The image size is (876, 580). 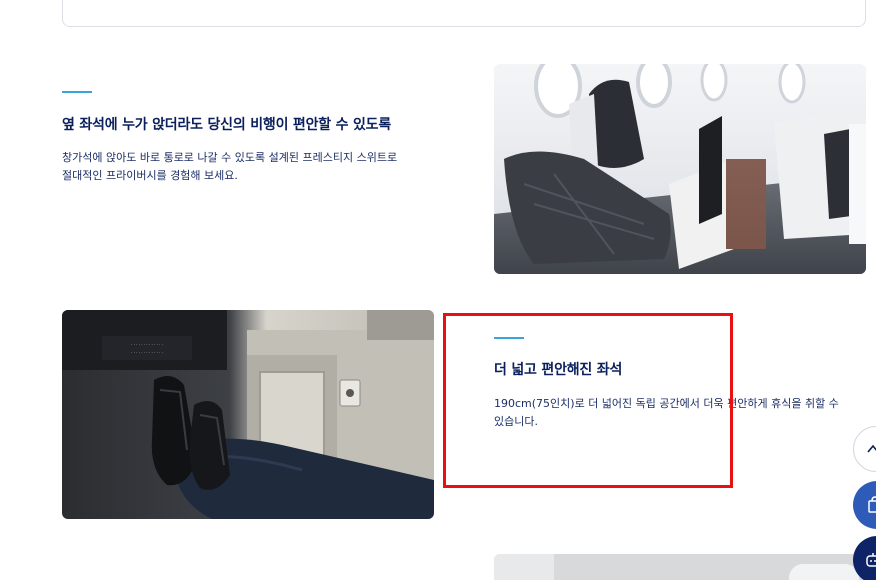 I want to click on scroll-top-button, so click(x=864, y=449).